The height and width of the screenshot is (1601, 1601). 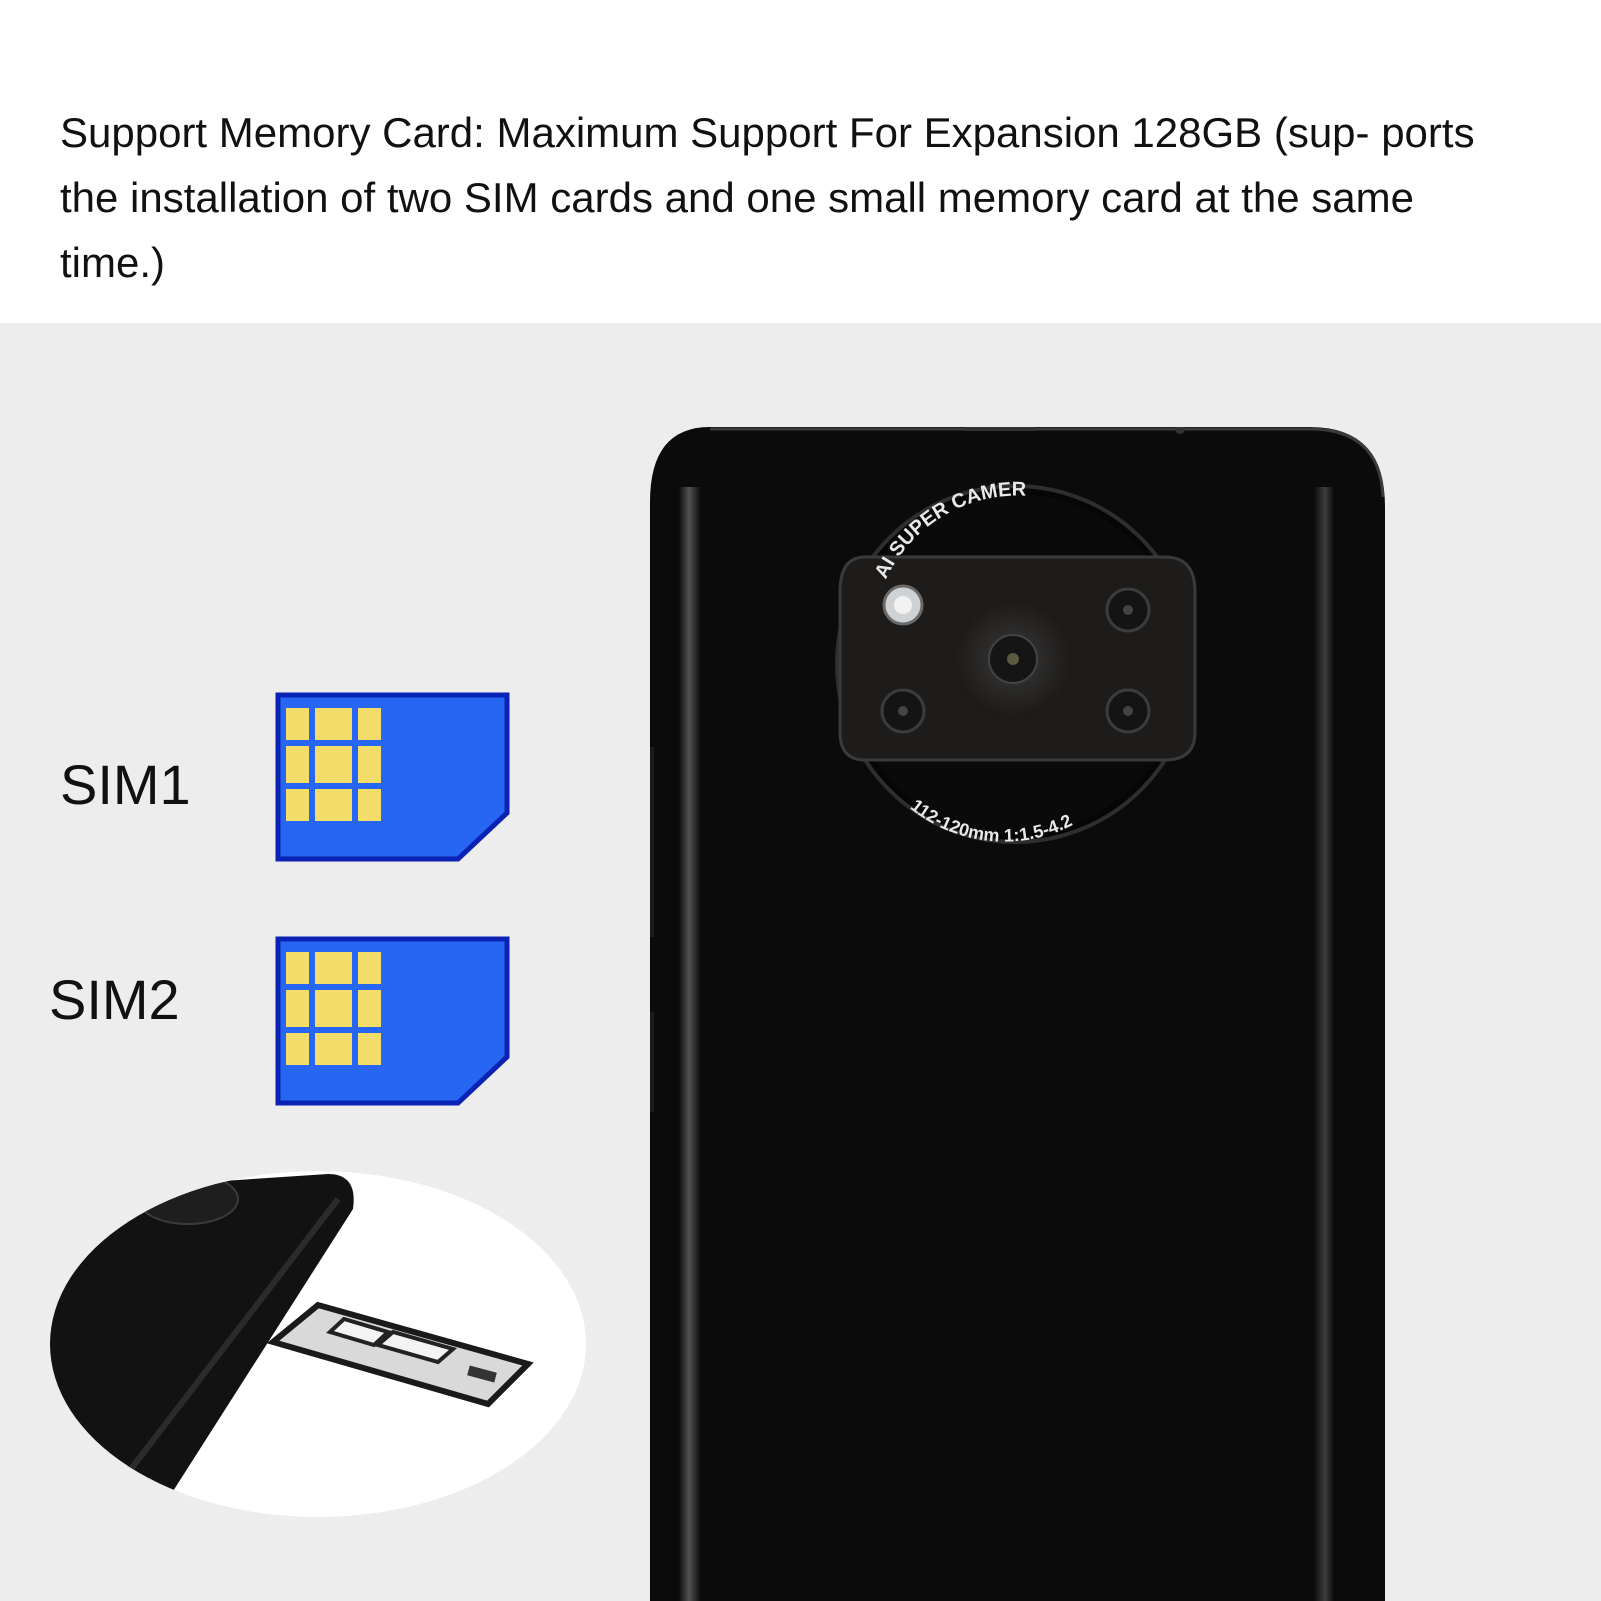 I want to click on sim2-label: SIM2, so click(x=114, y=999).